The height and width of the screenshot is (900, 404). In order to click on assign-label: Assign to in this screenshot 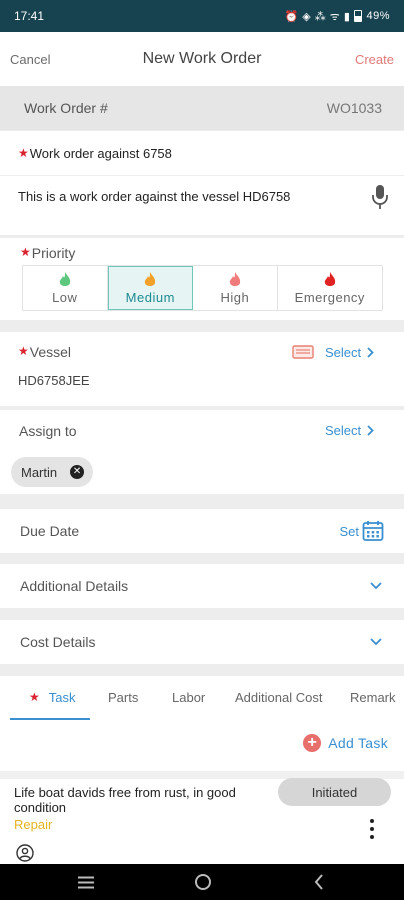, I will do `click(48, 431)`.